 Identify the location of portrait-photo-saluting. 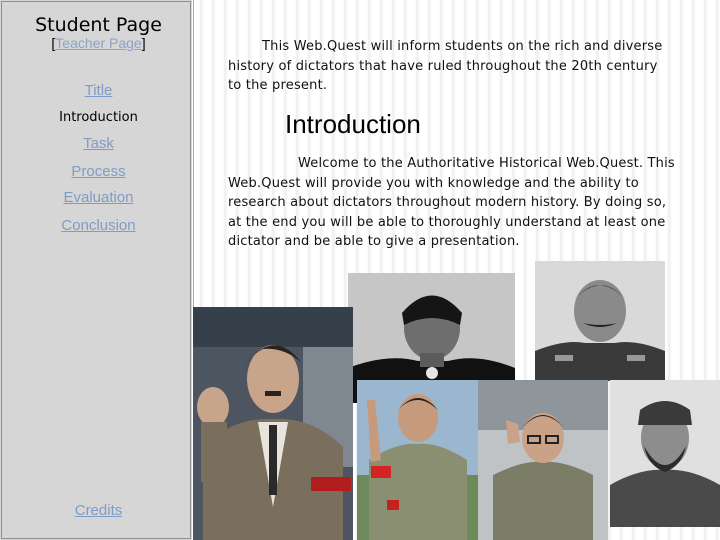
(543, 460).